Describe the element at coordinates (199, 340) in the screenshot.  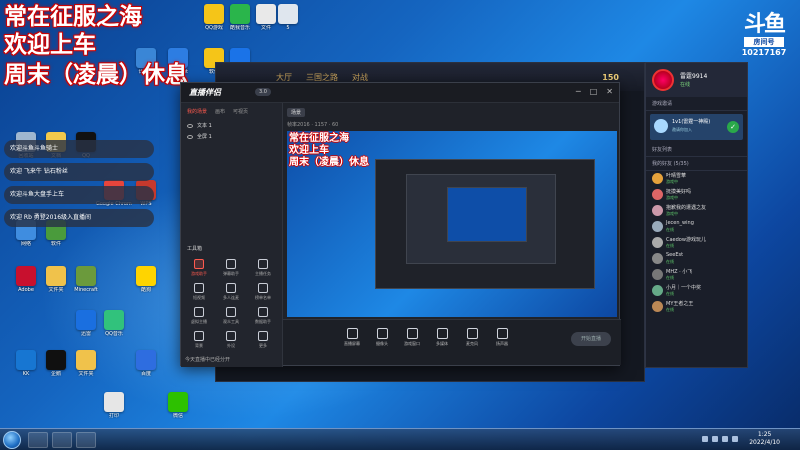
I see `tool-item: 背景` at that location.